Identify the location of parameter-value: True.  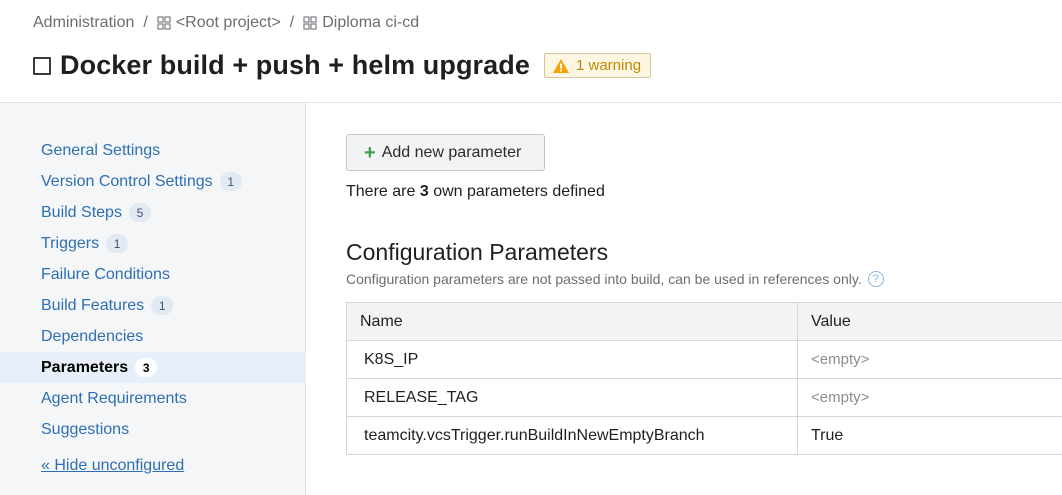
(929, 435).